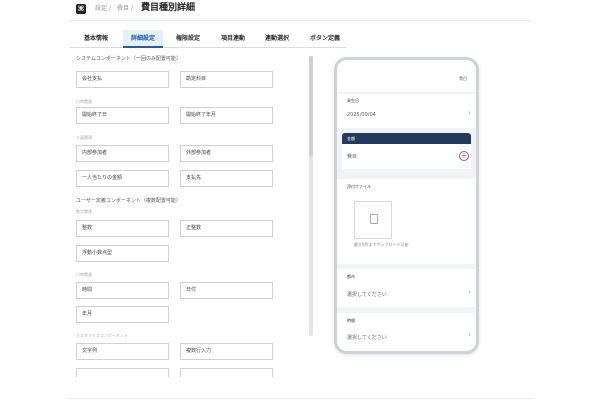 This screenshot has width=600, height=400. Describe the element at coordinates (226, 79) in the screenshot. I see `component-account-item: 勘定科目` at that location.